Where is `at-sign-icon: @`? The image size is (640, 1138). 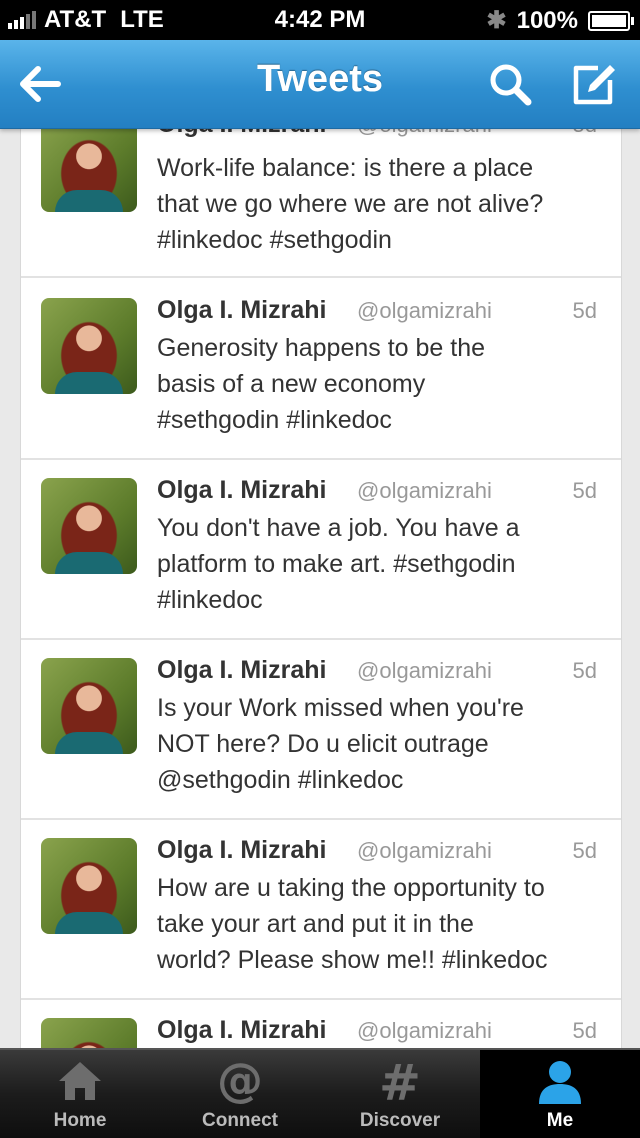 at-sign-icon: @ is located at coordinates (240, 1081).